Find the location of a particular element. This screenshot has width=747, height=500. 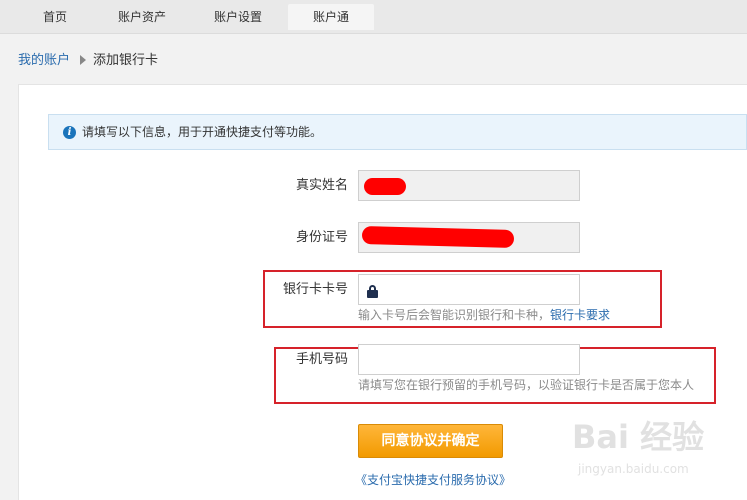

real-name-label: 真实姓名 is located at coordinates (321, 185).